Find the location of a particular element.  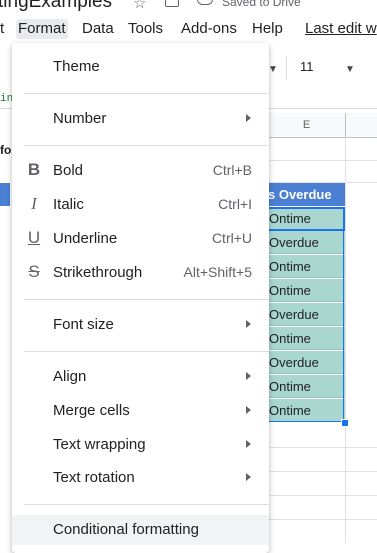

font-size-chevron-icon: ▼ is located at coordinates (350, 69).